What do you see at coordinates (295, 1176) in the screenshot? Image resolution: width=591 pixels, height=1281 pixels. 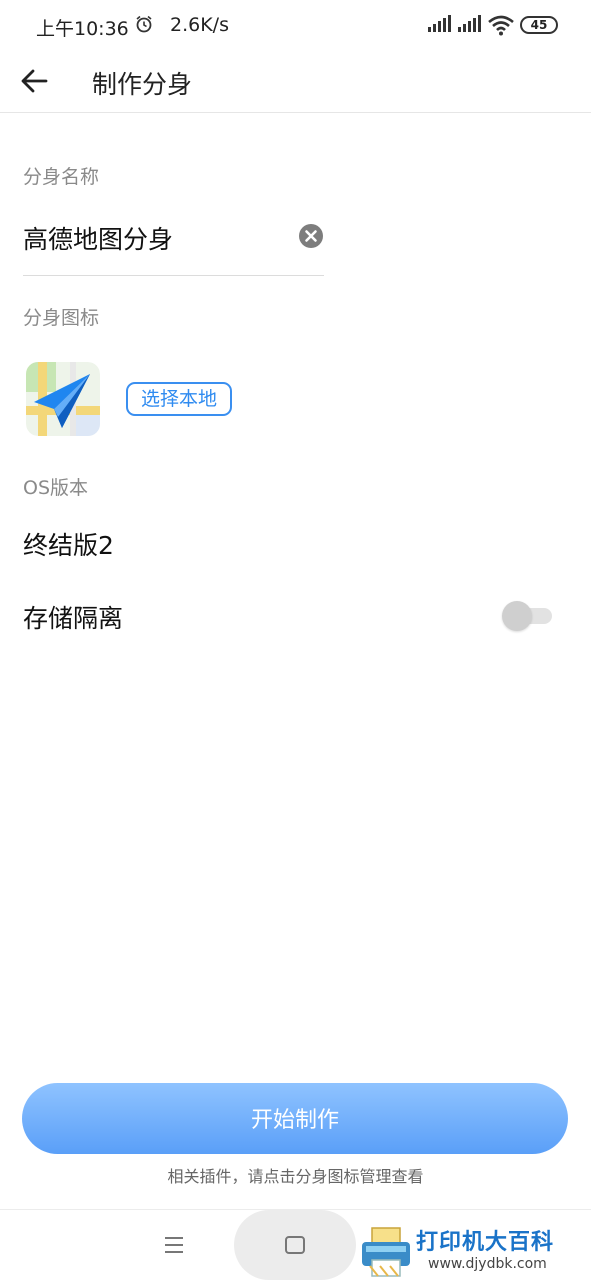 I see `plugin-hint-text: 相关插件，请点击分身图标管理查看` at bounding box center [295, 1176].